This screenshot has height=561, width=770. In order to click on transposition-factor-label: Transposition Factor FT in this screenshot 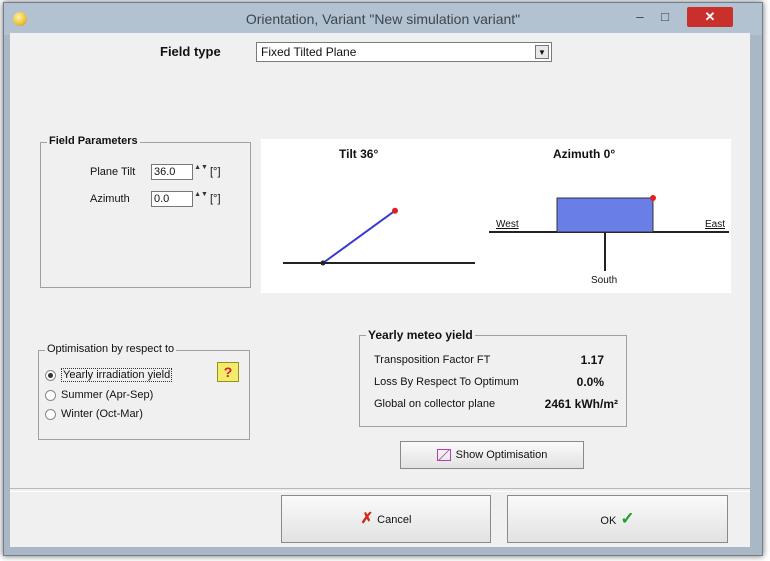, I will do `click(432, 360)`.